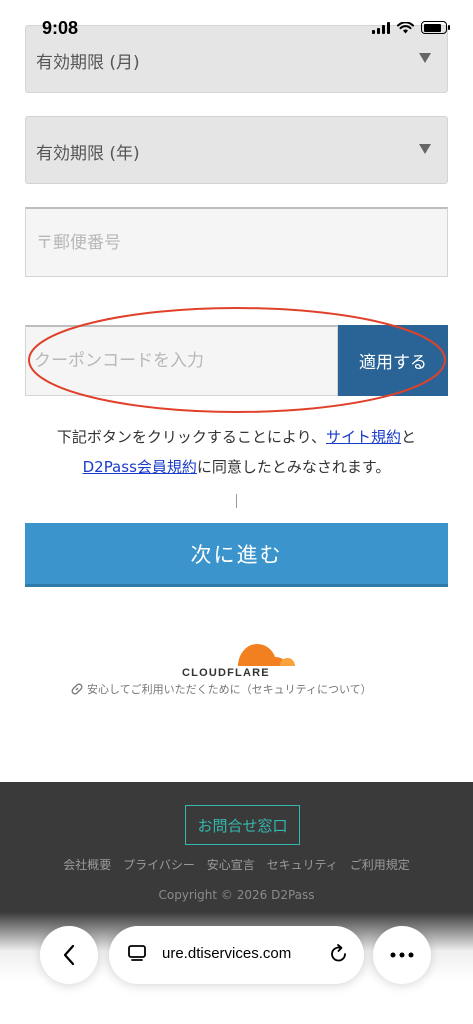  What do you see at coordinates (87, 865) in the screenshot?
I see `footer-link-company: 会社概要` at bounding box center [87, 865].